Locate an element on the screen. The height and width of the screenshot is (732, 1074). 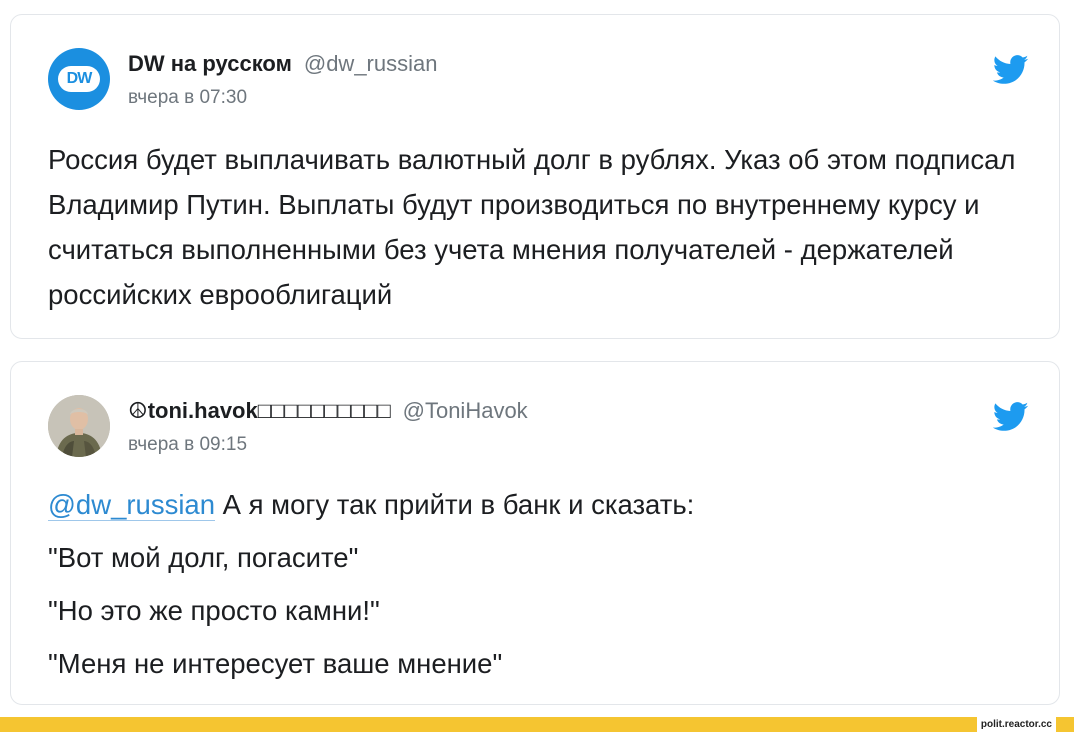
tweet-line: "Но это же просто камни!" is located at coordinates (214, 610).